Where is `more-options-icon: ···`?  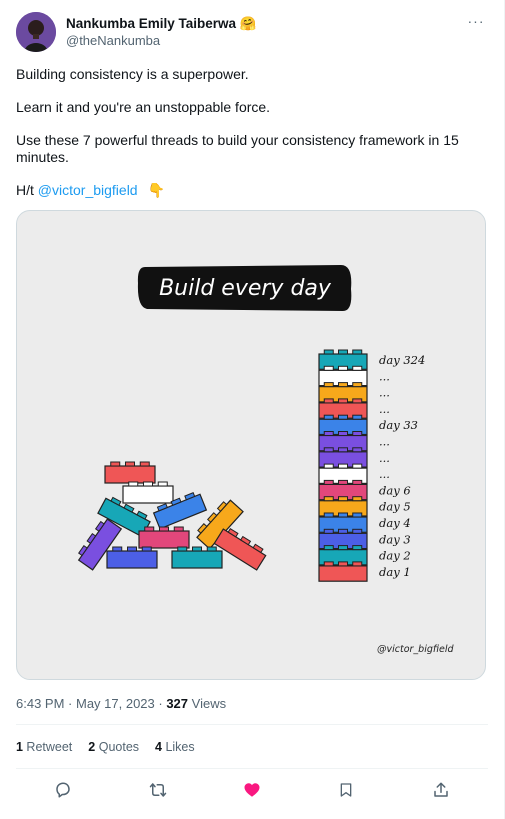
more-options-icon: ··· is located at coordinates (476, 23).